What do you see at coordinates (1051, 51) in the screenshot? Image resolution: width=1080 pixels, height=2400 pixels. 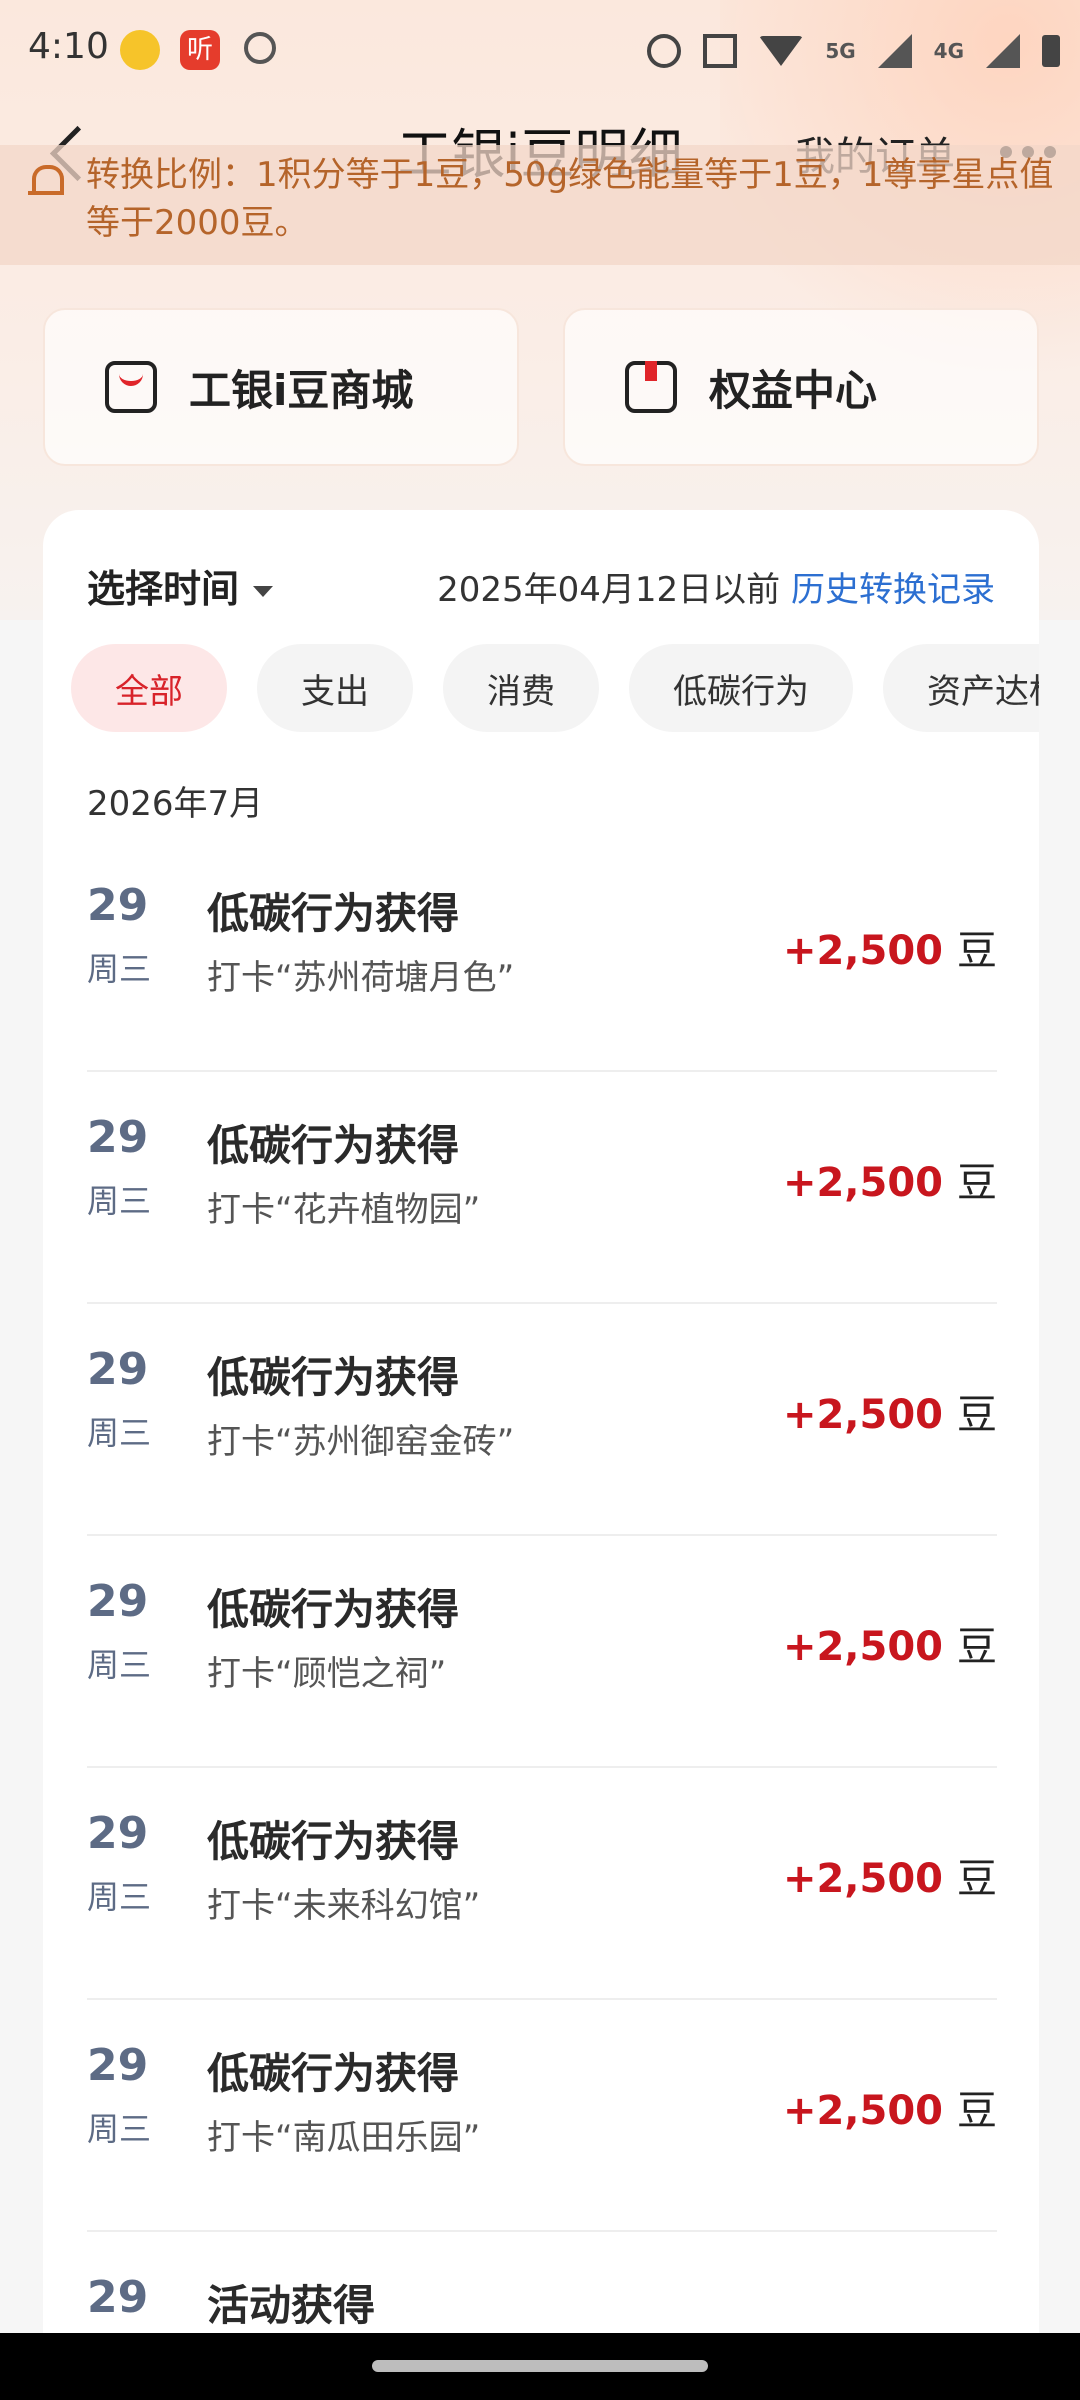 I see `battery-icon` at bounding box center [1051, 51].